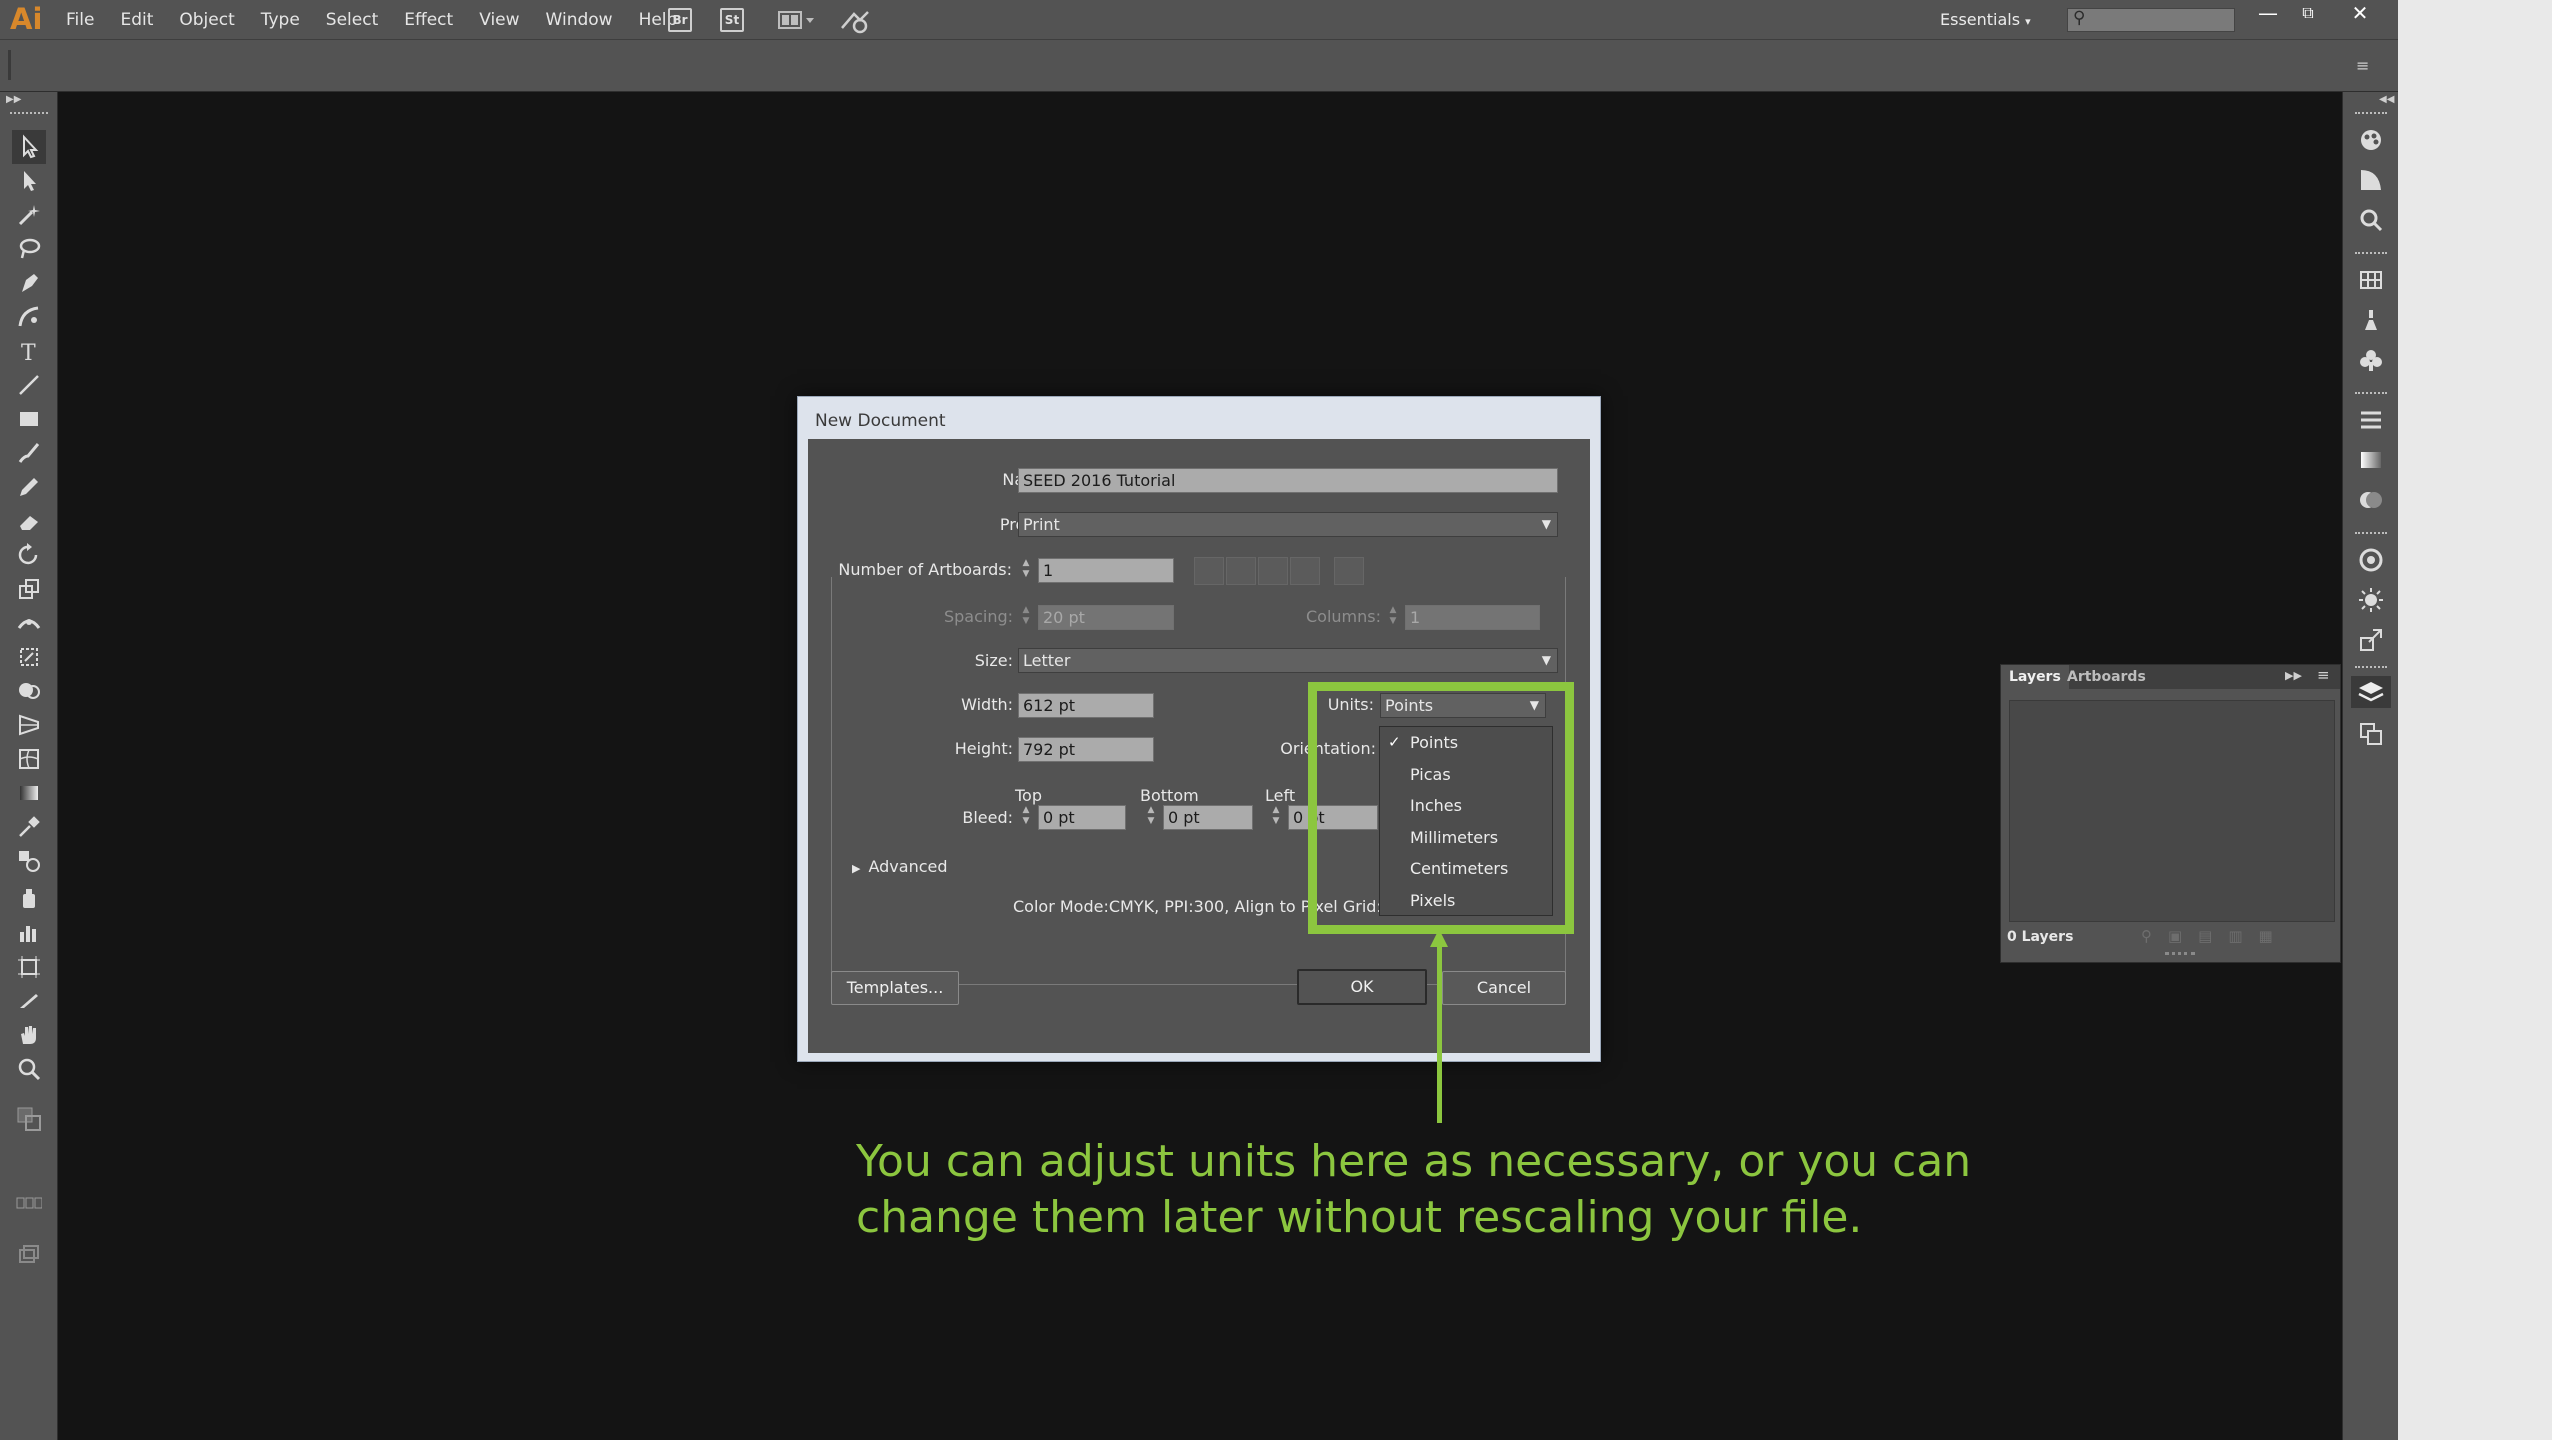 The width and height of the screenshot is (2552, 1440). Describe the element at coordinates (1106, 570) in the screenshot. I see `artboards-field: 1` at that location.